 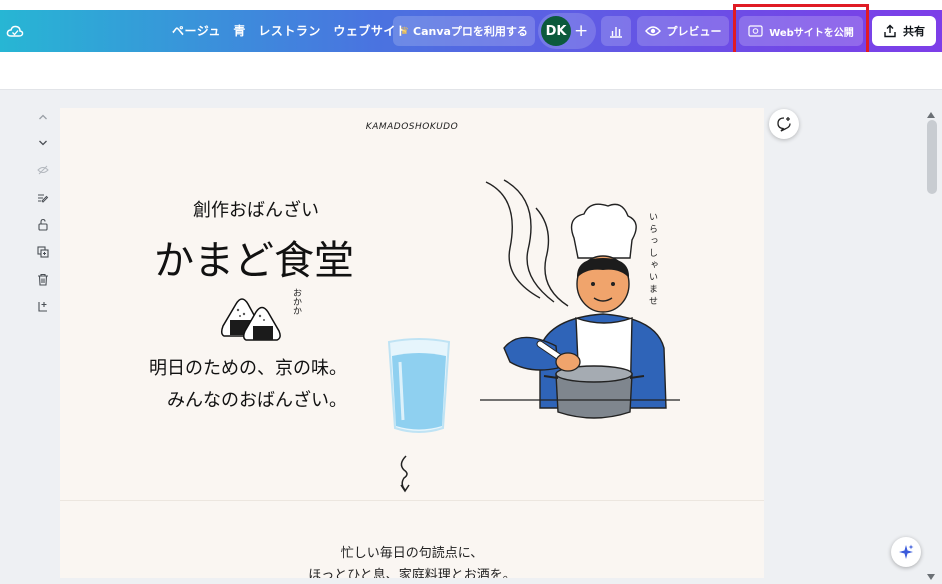 I want to click on trash-icon, so click(x=43, y=280).